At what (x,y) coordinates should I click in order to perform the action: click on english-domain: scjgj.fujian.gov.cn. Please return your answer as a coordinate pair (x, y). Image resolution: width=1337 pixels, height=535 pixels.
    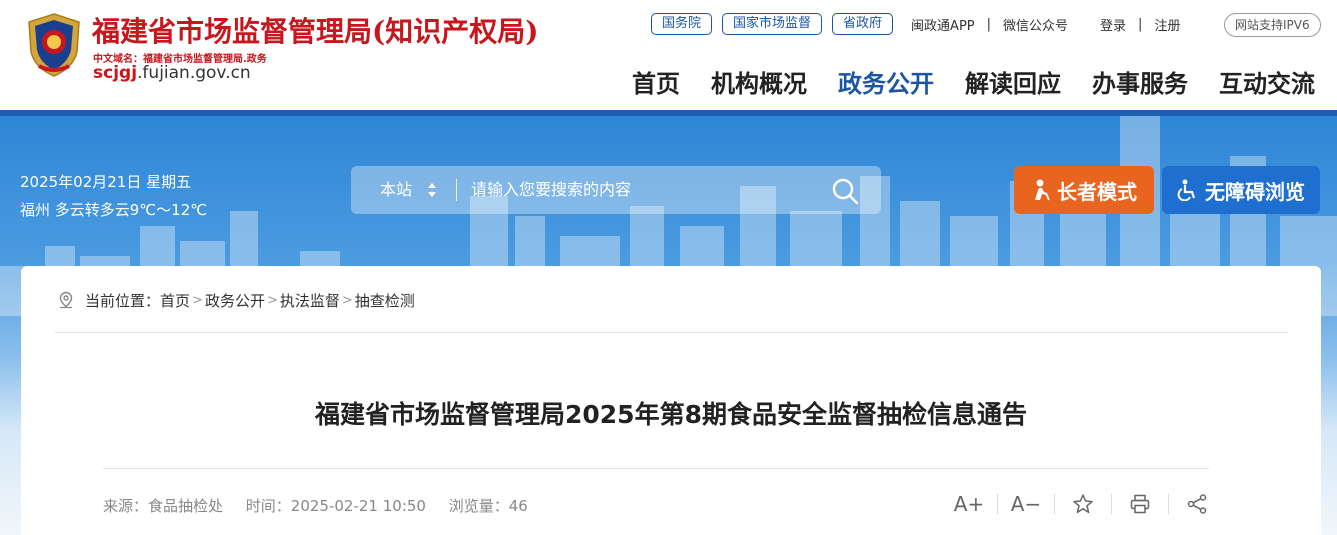
    Looking at the image, I should click on (172, 73).